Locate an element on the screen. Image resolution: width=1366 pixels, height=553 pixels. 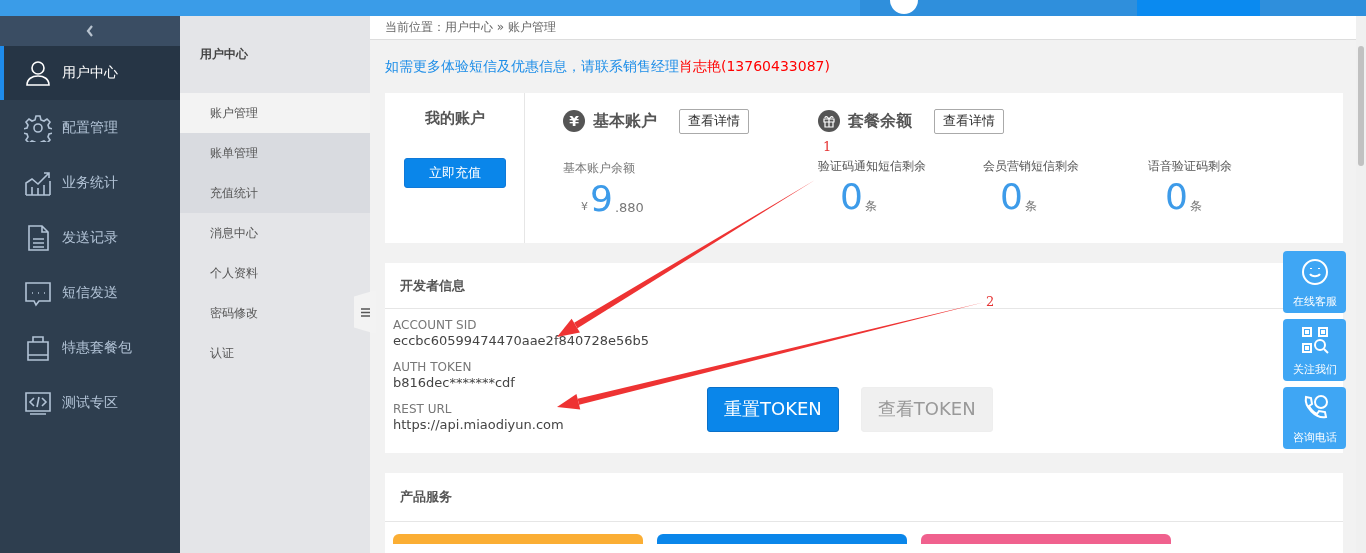
header-tab is located at coordinates (1198, 8).